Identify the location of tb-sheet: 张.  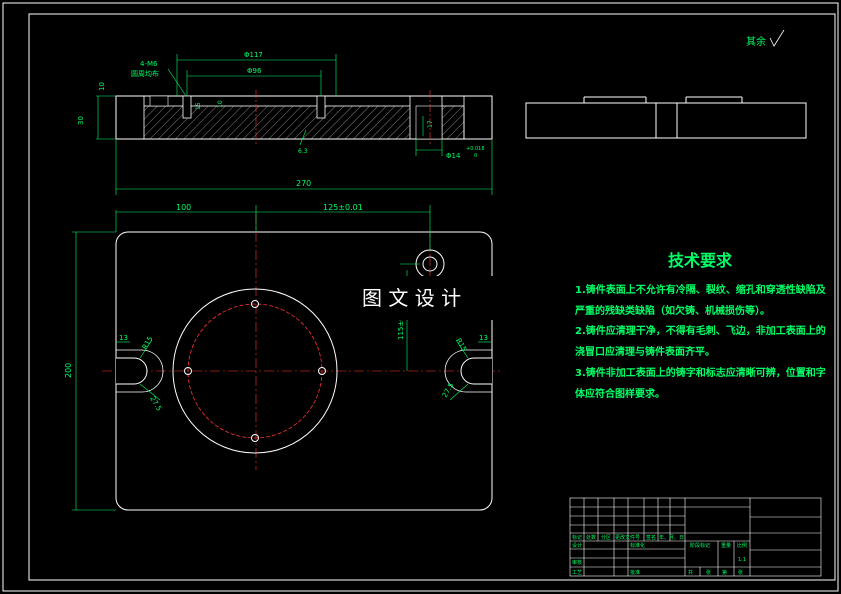
(740, 572).